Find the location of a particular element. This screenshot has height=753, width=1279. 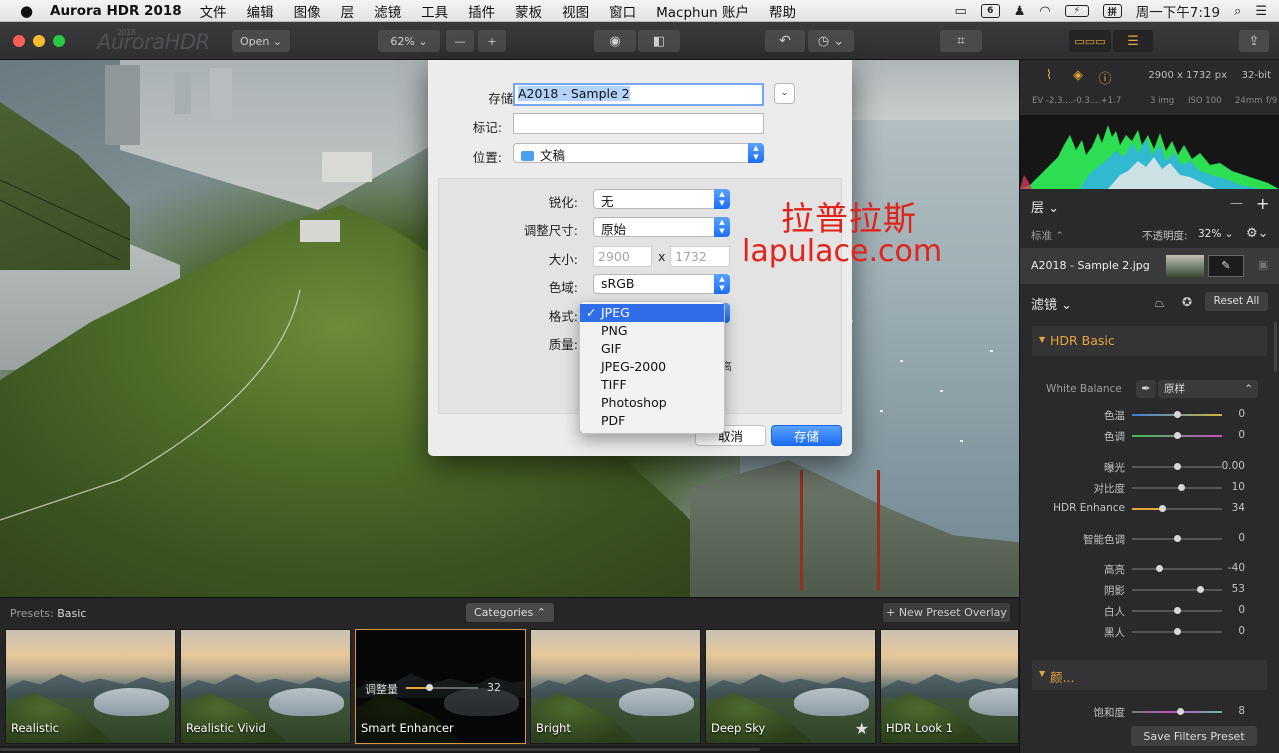

slider-blacks: 黑人 0 is located at coordinates (1149, 632).